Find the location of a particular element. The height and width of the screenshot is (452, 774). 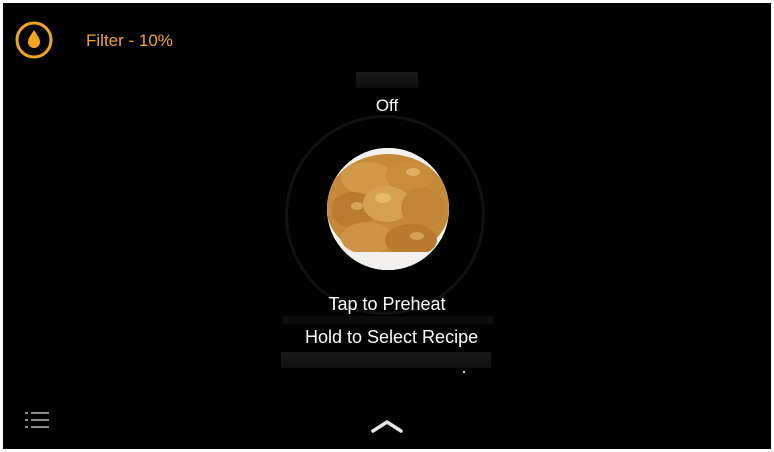

hold-to-select-recipe-hint: Hold to Select Recipe is located at coordinates (391, 337).